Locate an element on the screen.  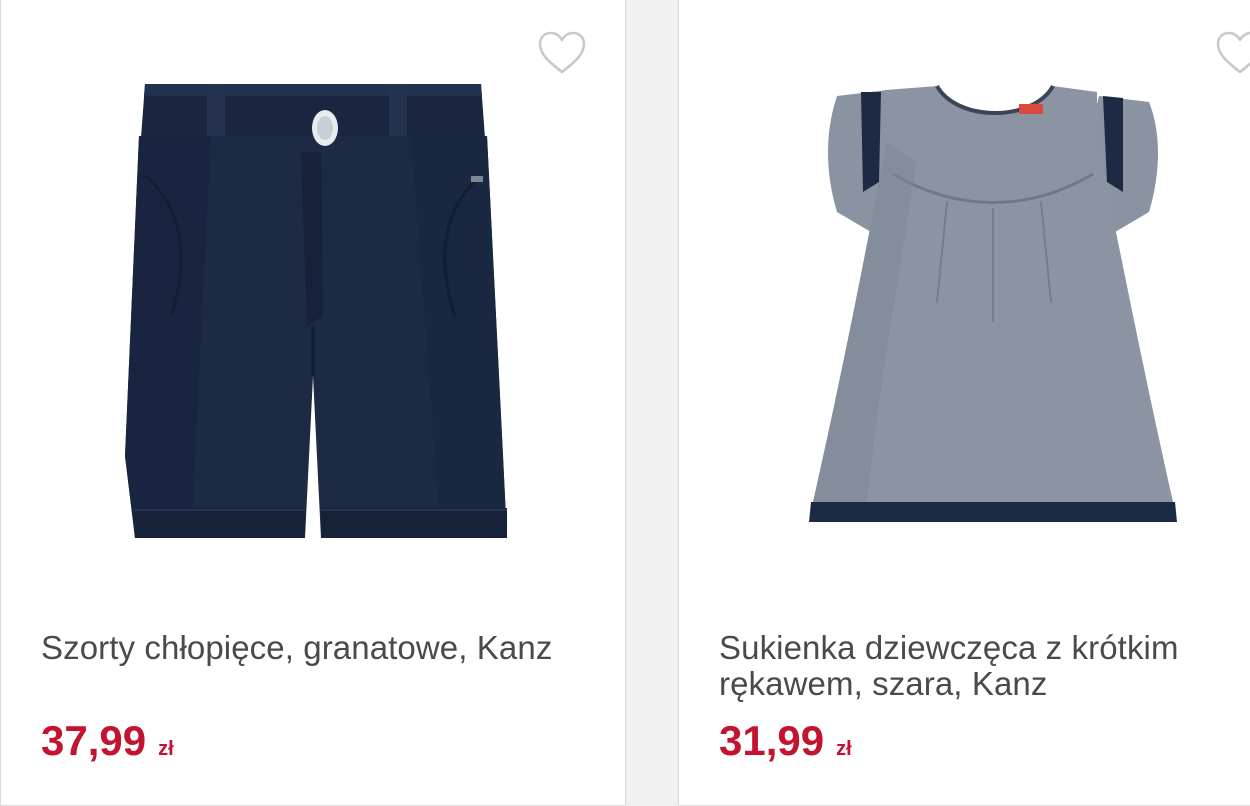
price-amount: 31,99 is located at coordinates (772, 740).